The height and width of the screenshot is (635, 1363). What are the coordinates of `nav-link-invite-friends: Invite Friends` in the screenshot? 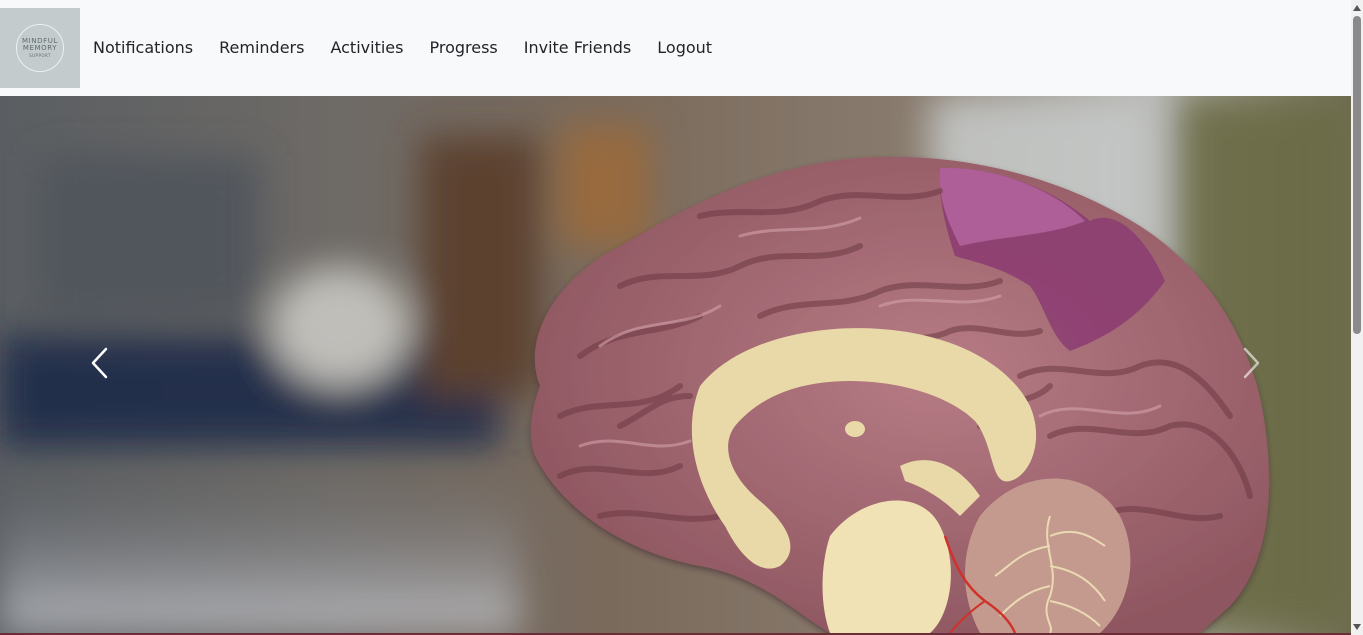 It's located at (578, 48).